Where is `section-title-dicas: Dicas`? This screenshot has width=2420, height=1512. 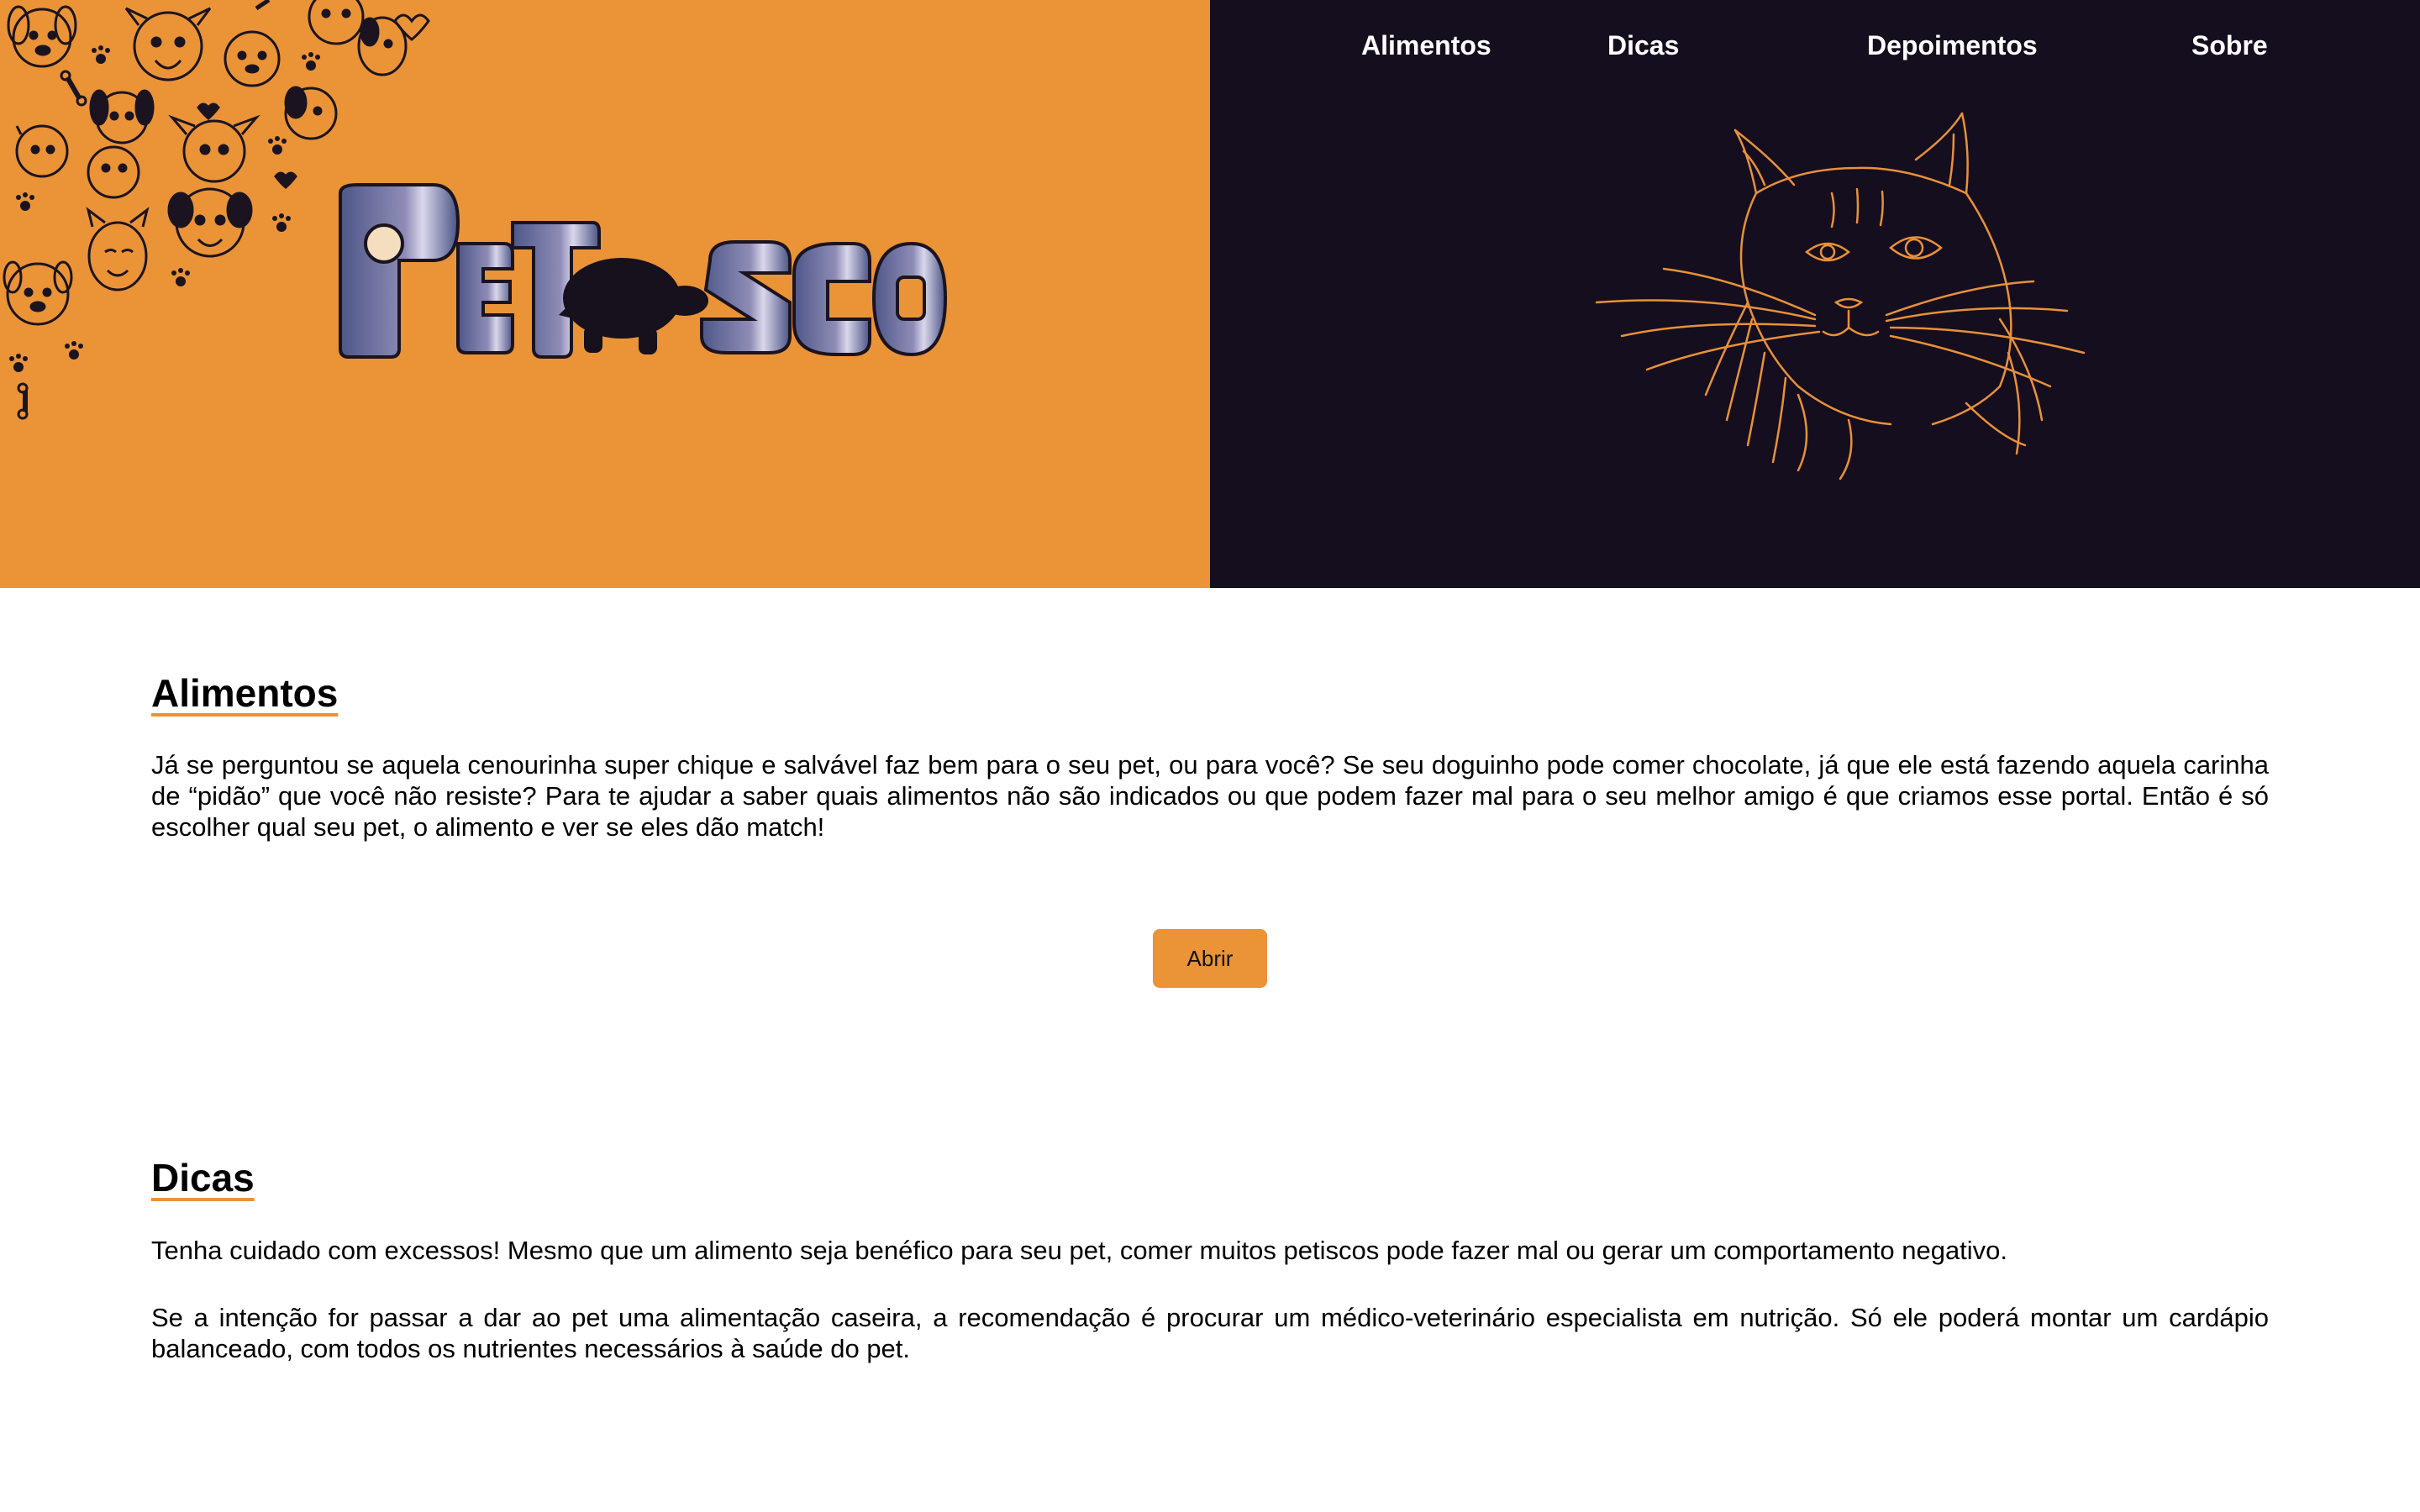
section-title-dicas: Dicas is located at coordinates (203, 1178).